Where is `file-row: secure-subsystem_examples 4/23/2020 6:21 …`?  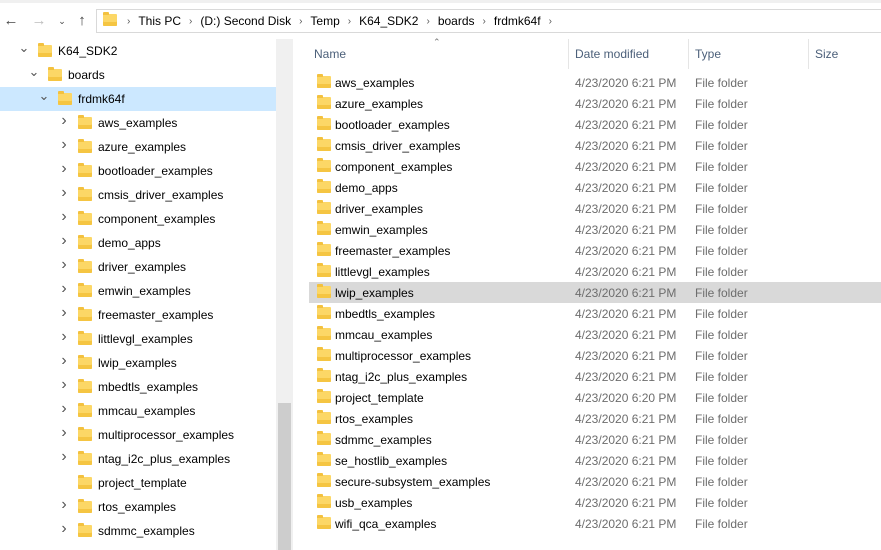
file-row: secure-subsystem_examples 4/23/2020 6:21 … is located at coordinates (595, 481).